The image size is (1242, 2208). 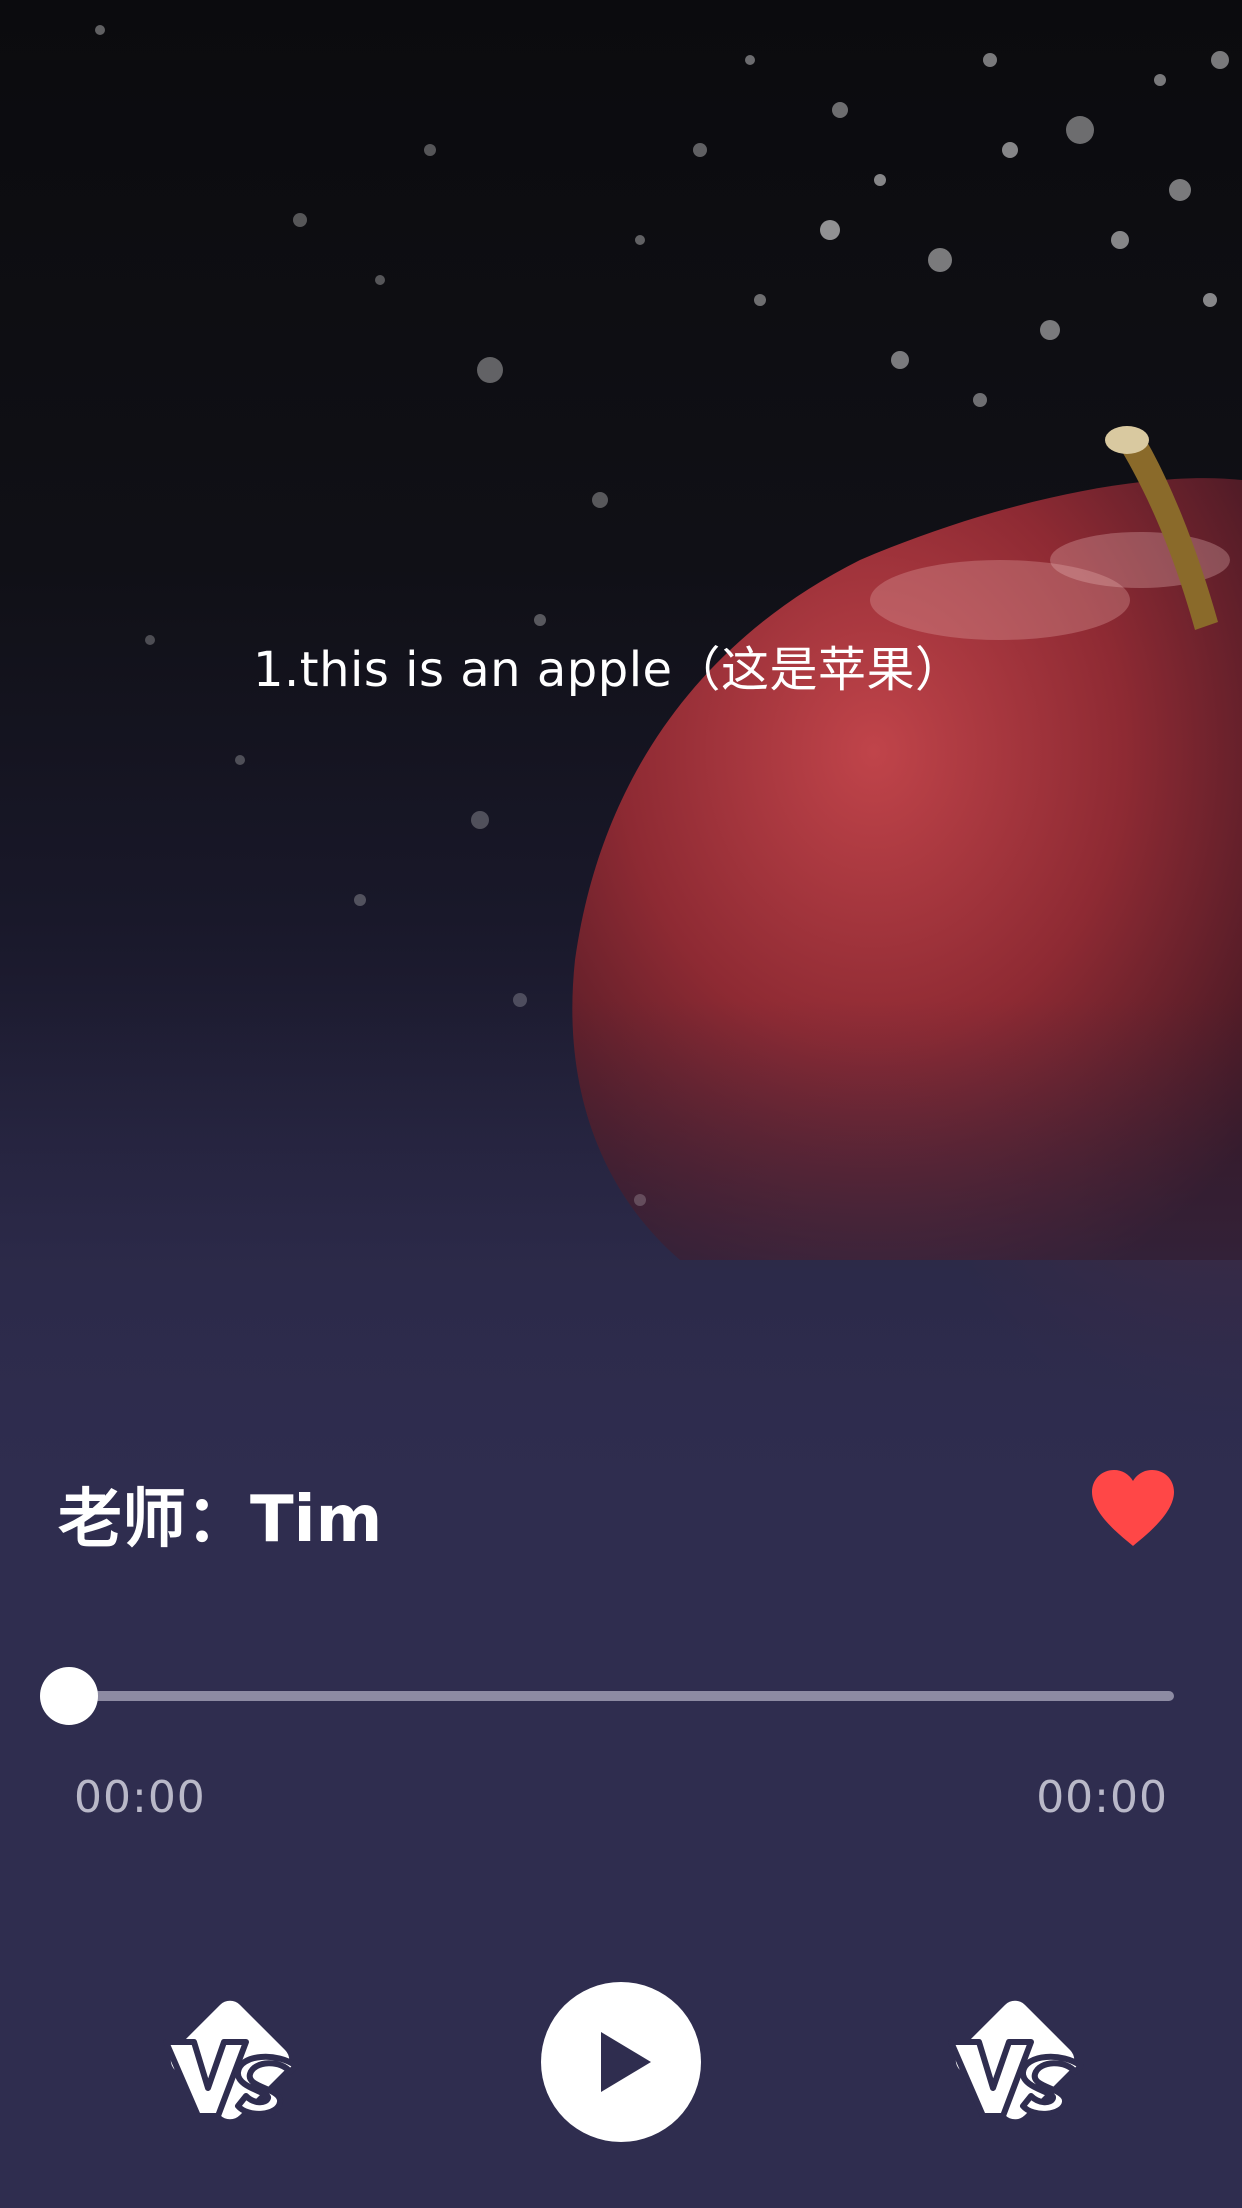 I want to click on total-time: 00:00, so click(x=1102, y=1797).